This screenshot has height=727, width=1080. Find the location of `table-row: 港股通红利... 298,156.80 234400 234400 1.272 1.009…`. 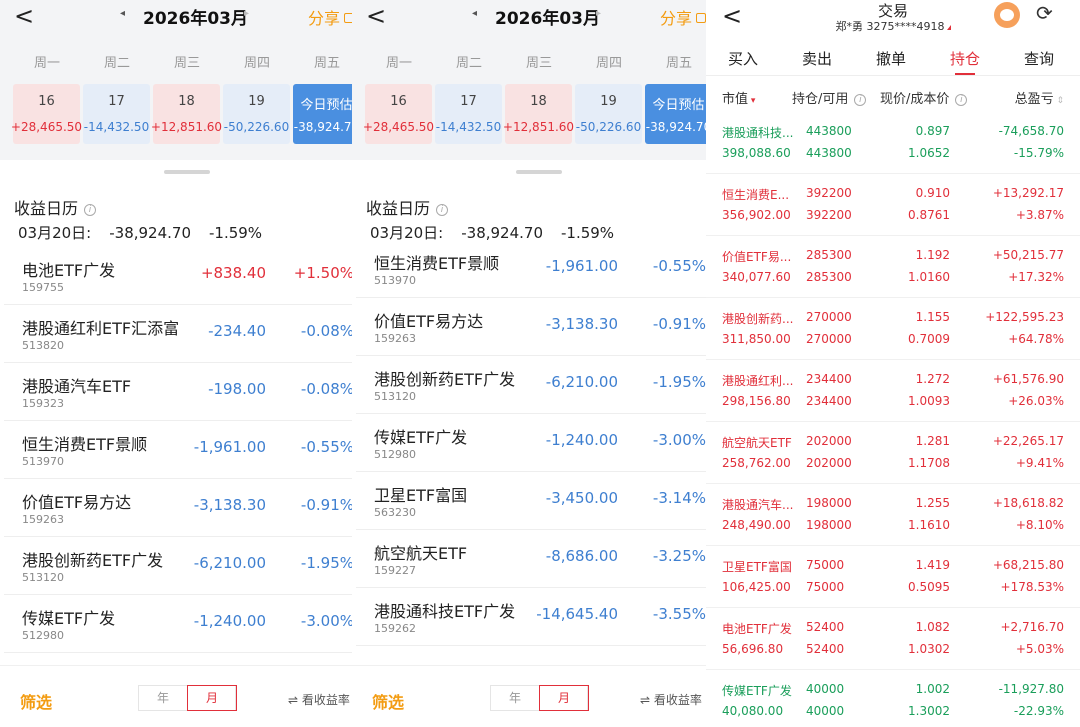

table-row: 港股通红利... 298,156.80 234400 234400 1.272 1.009… is located at coordinates (893, 391).